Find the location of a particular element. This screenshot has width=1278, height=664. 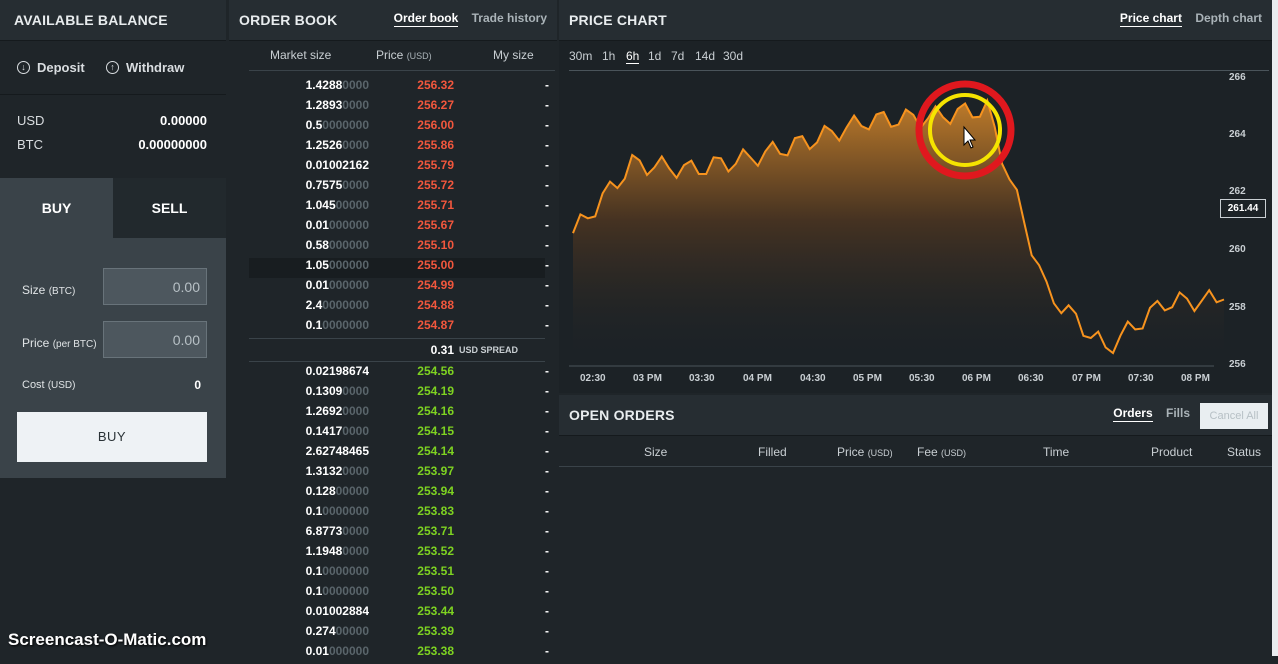

bid-row: 0.02198674254.56- is located at coordinates (397, 374).